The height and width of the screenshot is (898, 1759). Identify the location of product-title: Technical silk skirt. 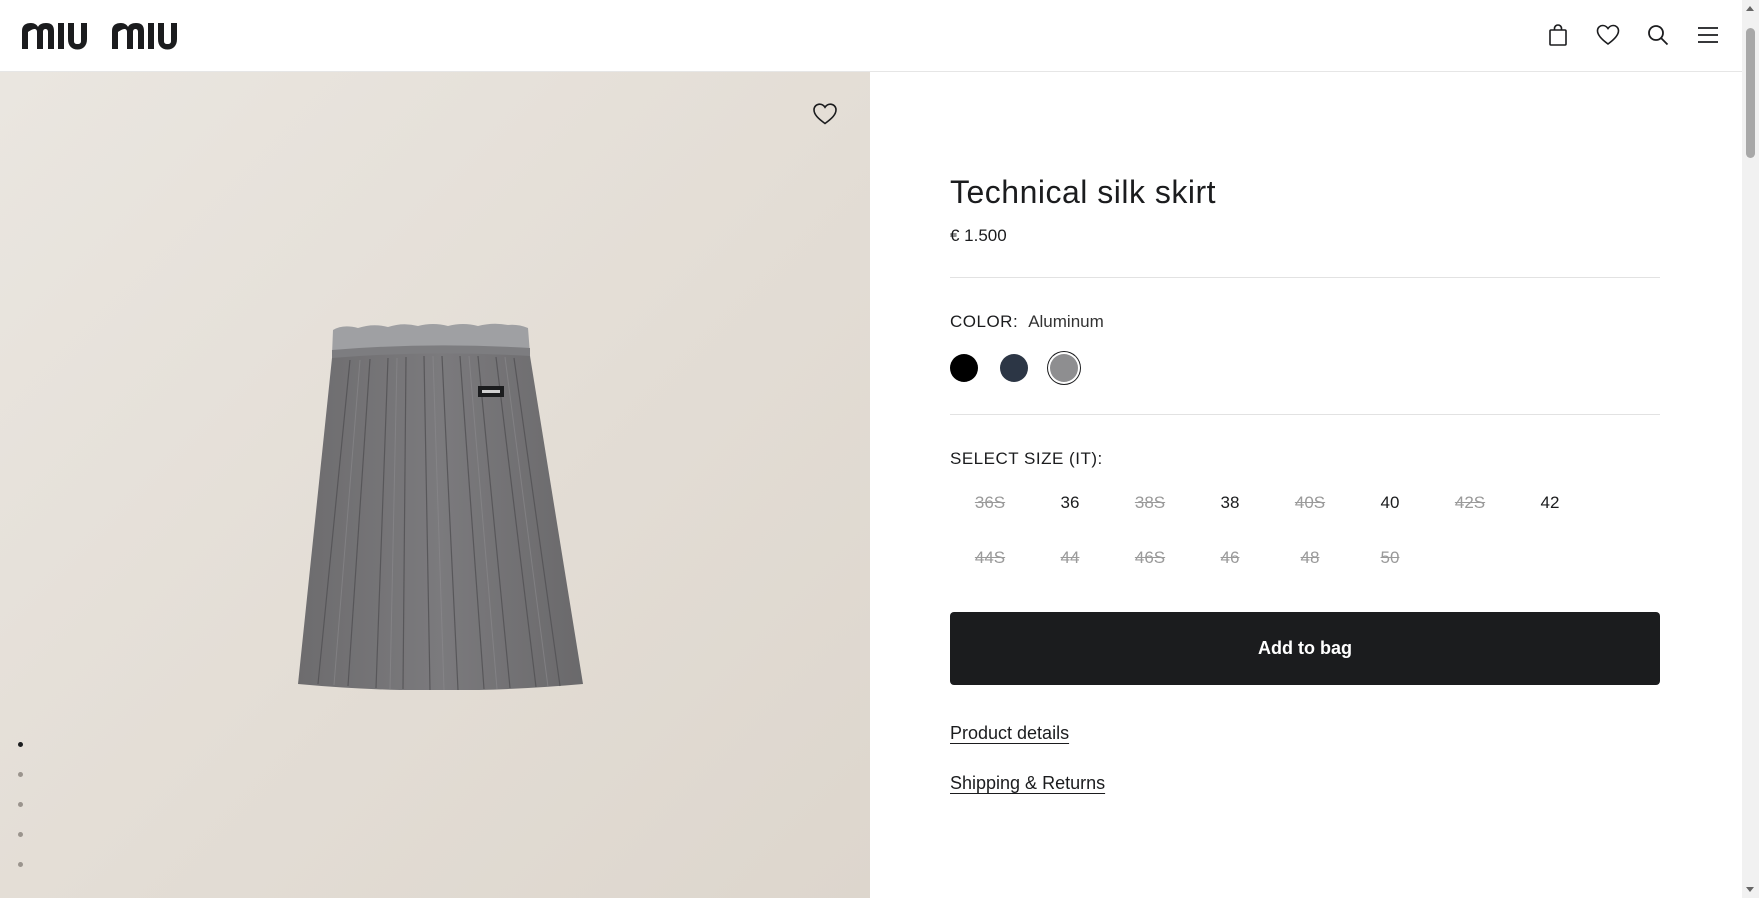
(1083, 192).